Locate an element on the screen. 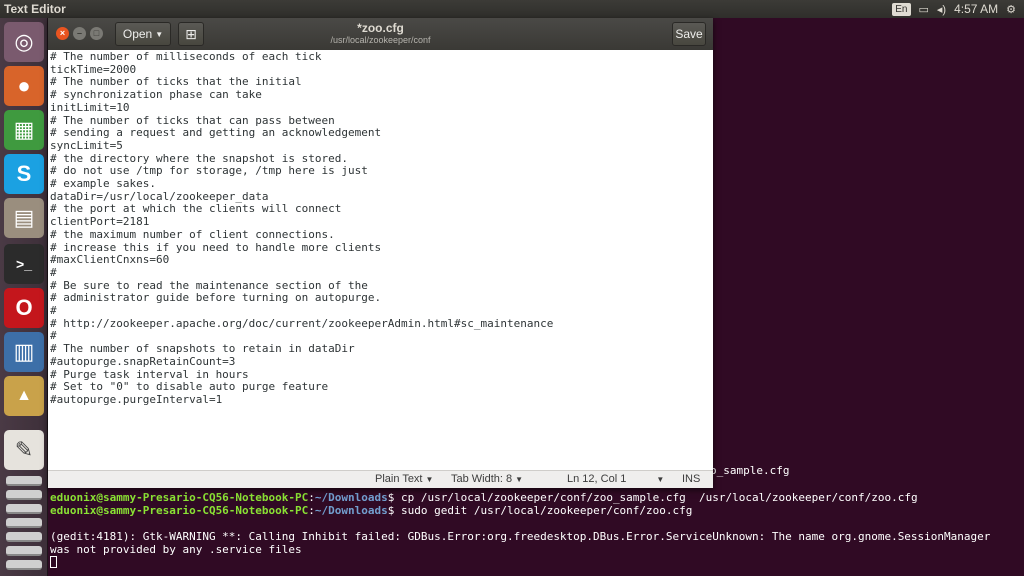  code-line: #autopurge.purgeInterval=1 is located at coordinates (136, 400).